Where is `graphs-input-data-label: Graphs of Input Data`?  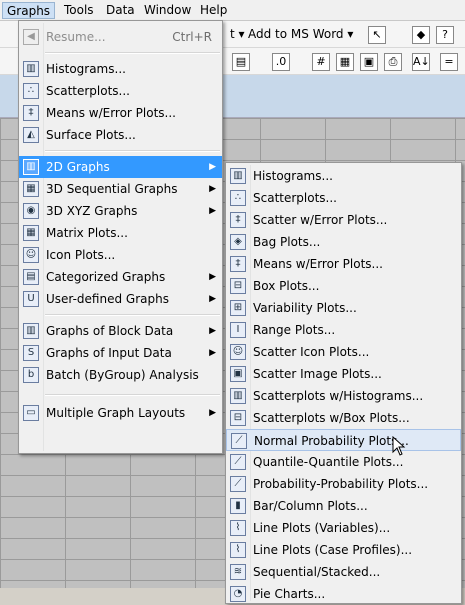
graphs-input-data-label: Graphs of Input Data is located at coordinates (109, 353).